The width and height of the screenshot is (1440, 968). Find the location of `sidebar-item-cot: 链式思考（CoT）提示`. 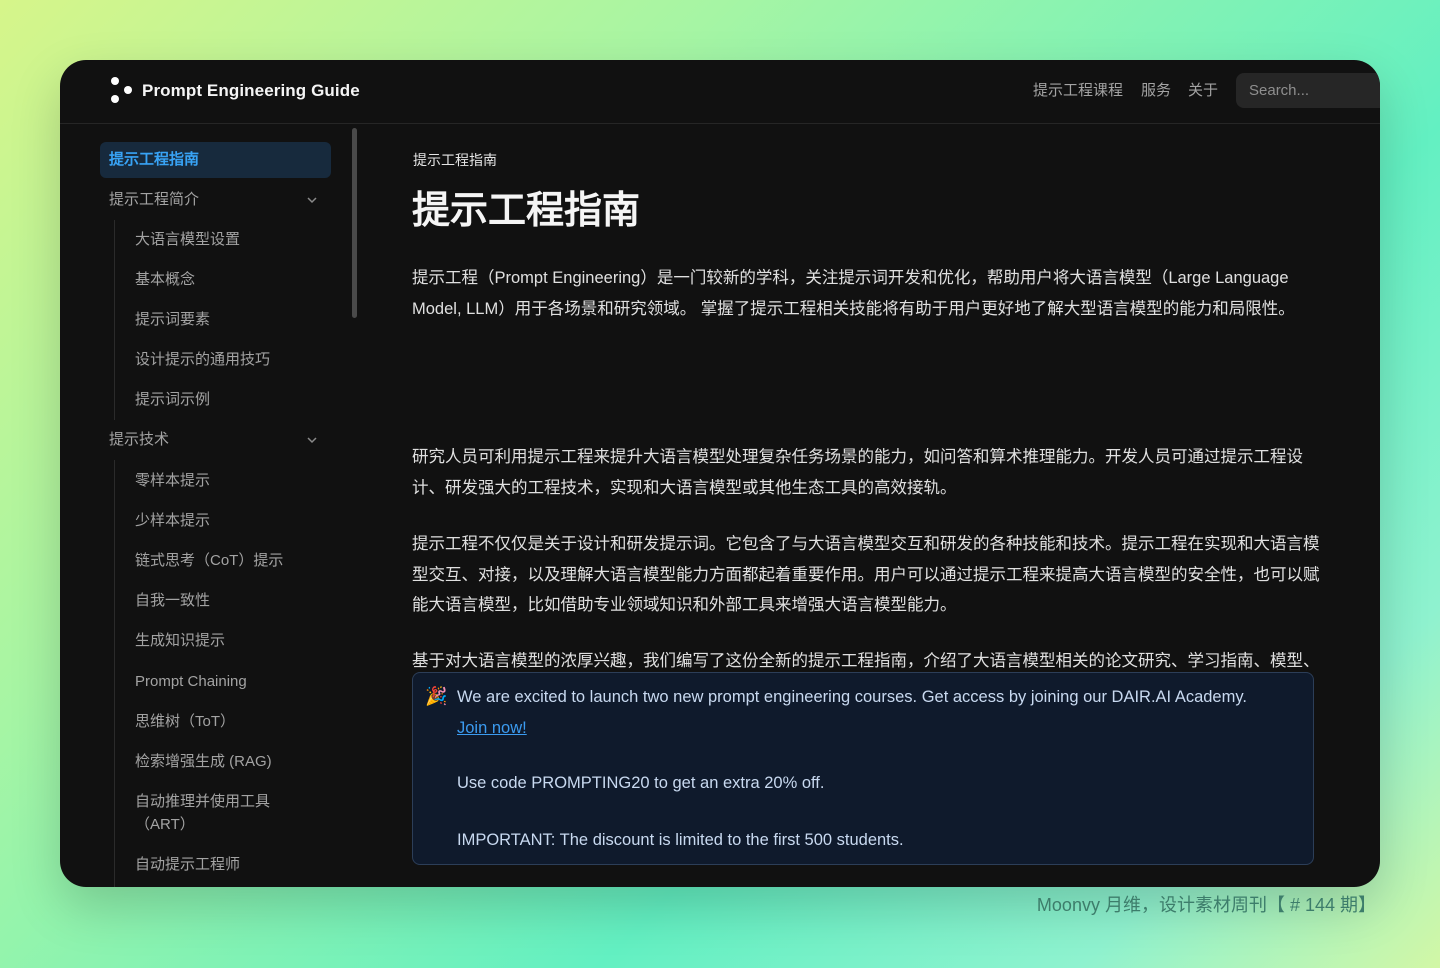

sidebar-item-cot: 链式思考（CoT）提示 is located at coordinates (209, 561).